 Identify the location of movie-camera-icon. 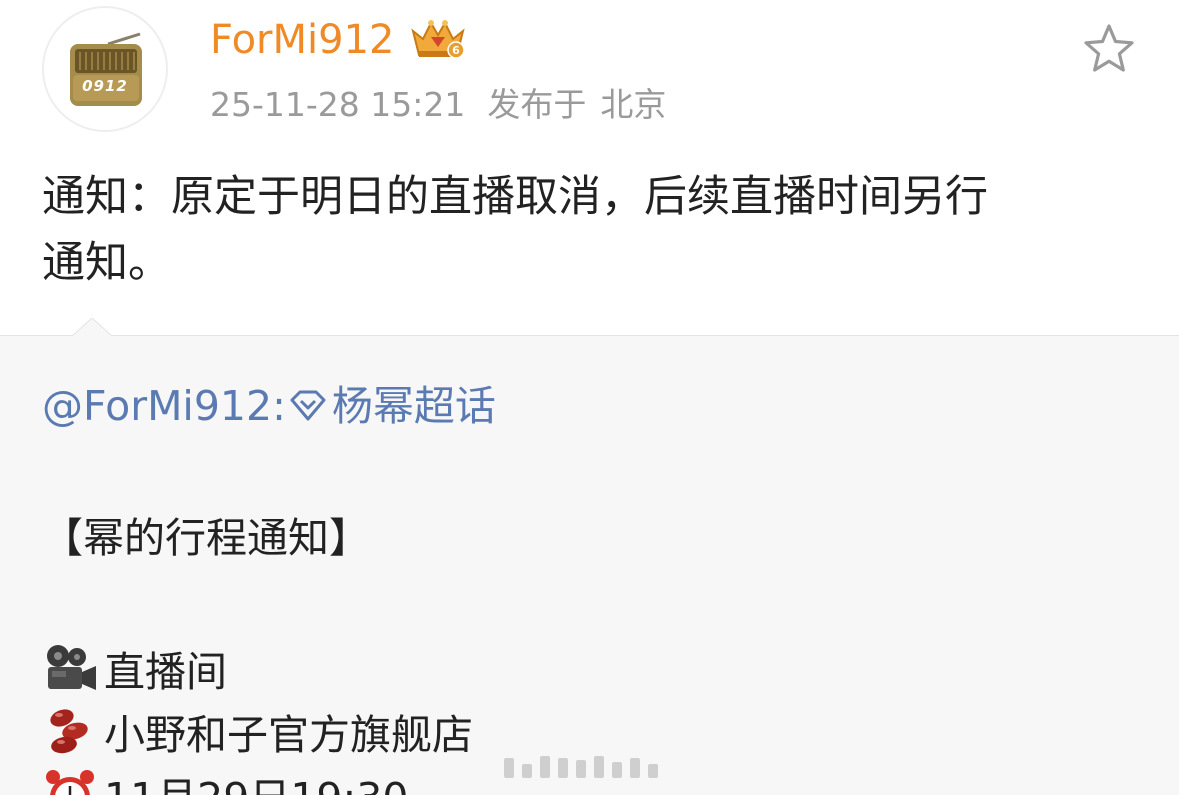
(71, 667).